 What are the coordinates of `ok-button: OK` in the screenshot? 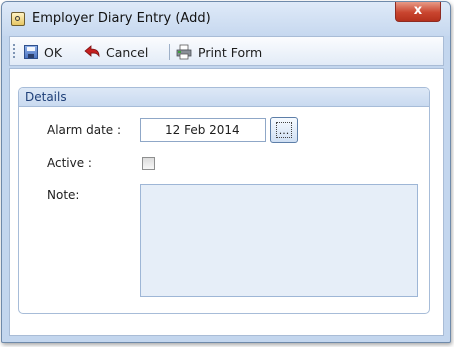 It's located at (43, 52).